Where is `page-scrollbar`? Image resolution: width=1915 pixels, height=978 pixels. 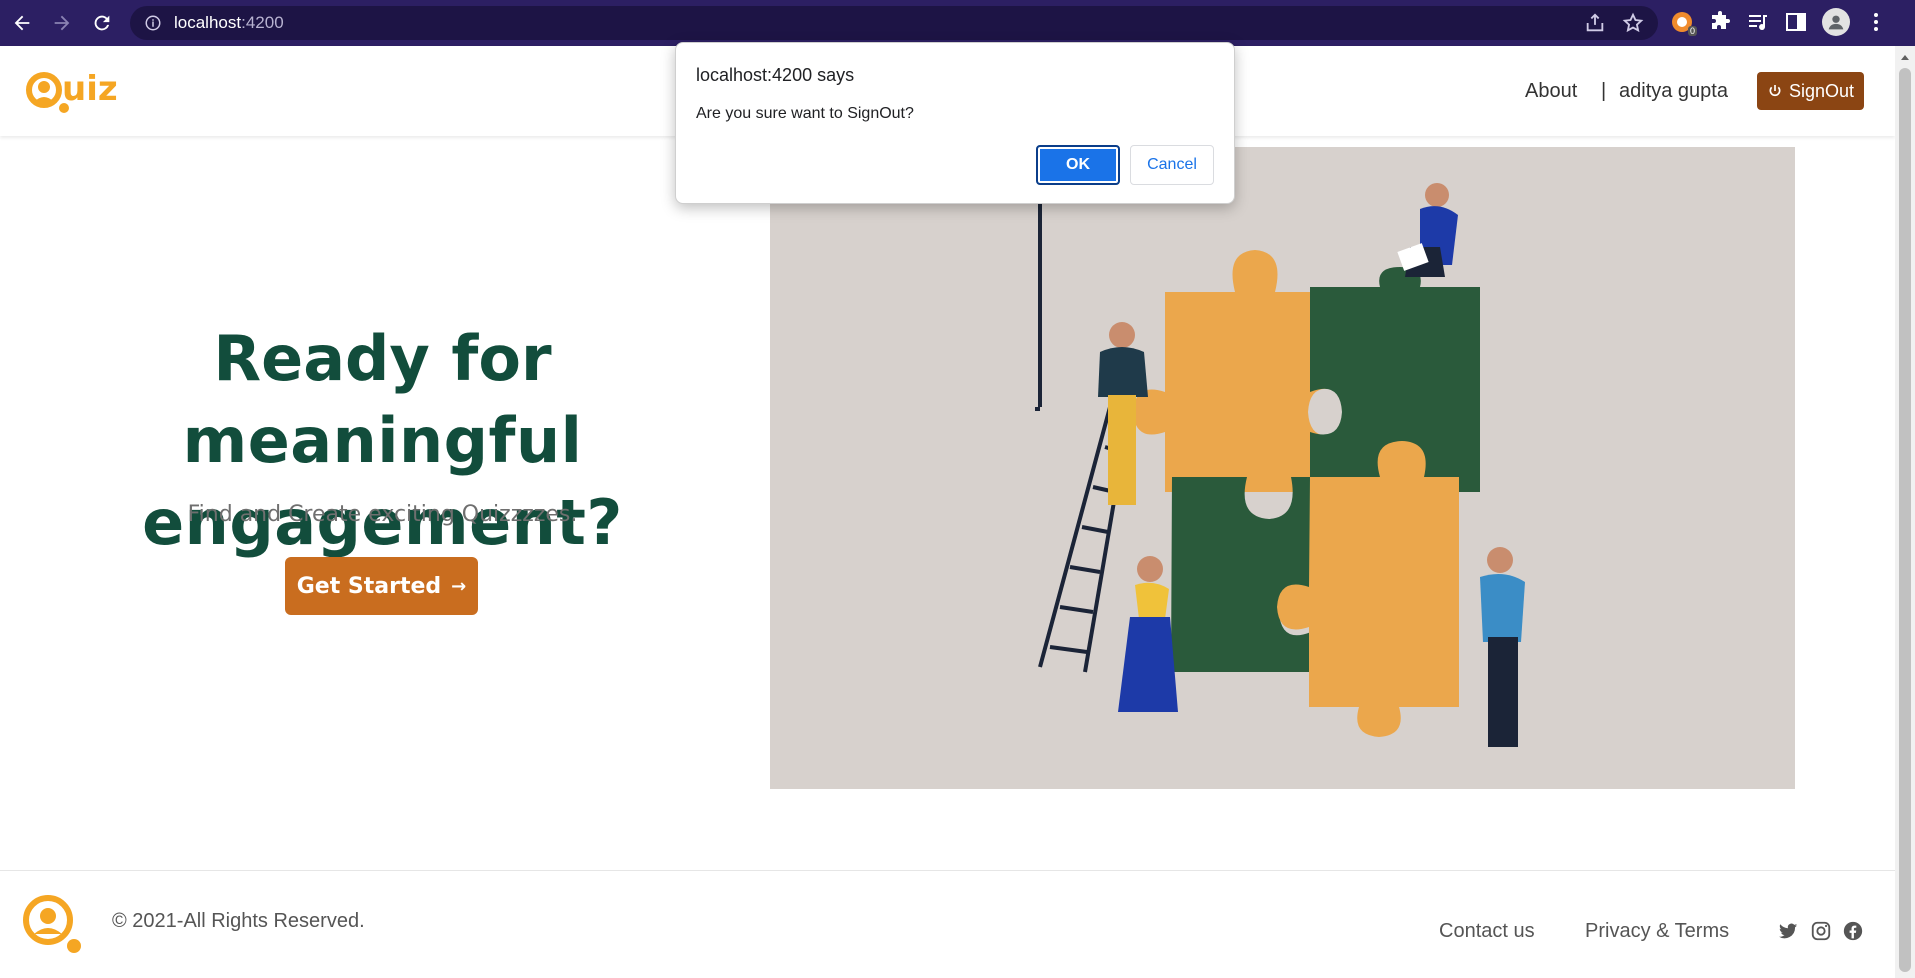
page-scrollbar is located at coordinates (1905, 512).